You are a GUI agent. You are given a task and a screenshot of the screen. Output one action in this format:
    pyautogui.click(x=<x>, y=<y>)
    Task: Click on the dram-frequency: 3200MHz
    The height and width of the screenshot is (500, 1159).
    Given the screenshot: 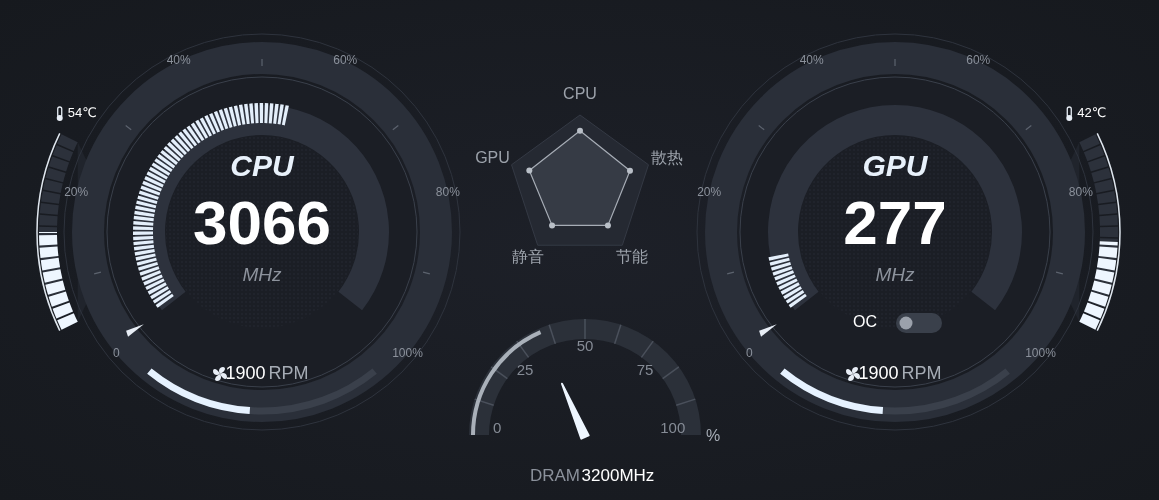 What is the action you would take?
    pyautogui.click(x=618, y=476)
    